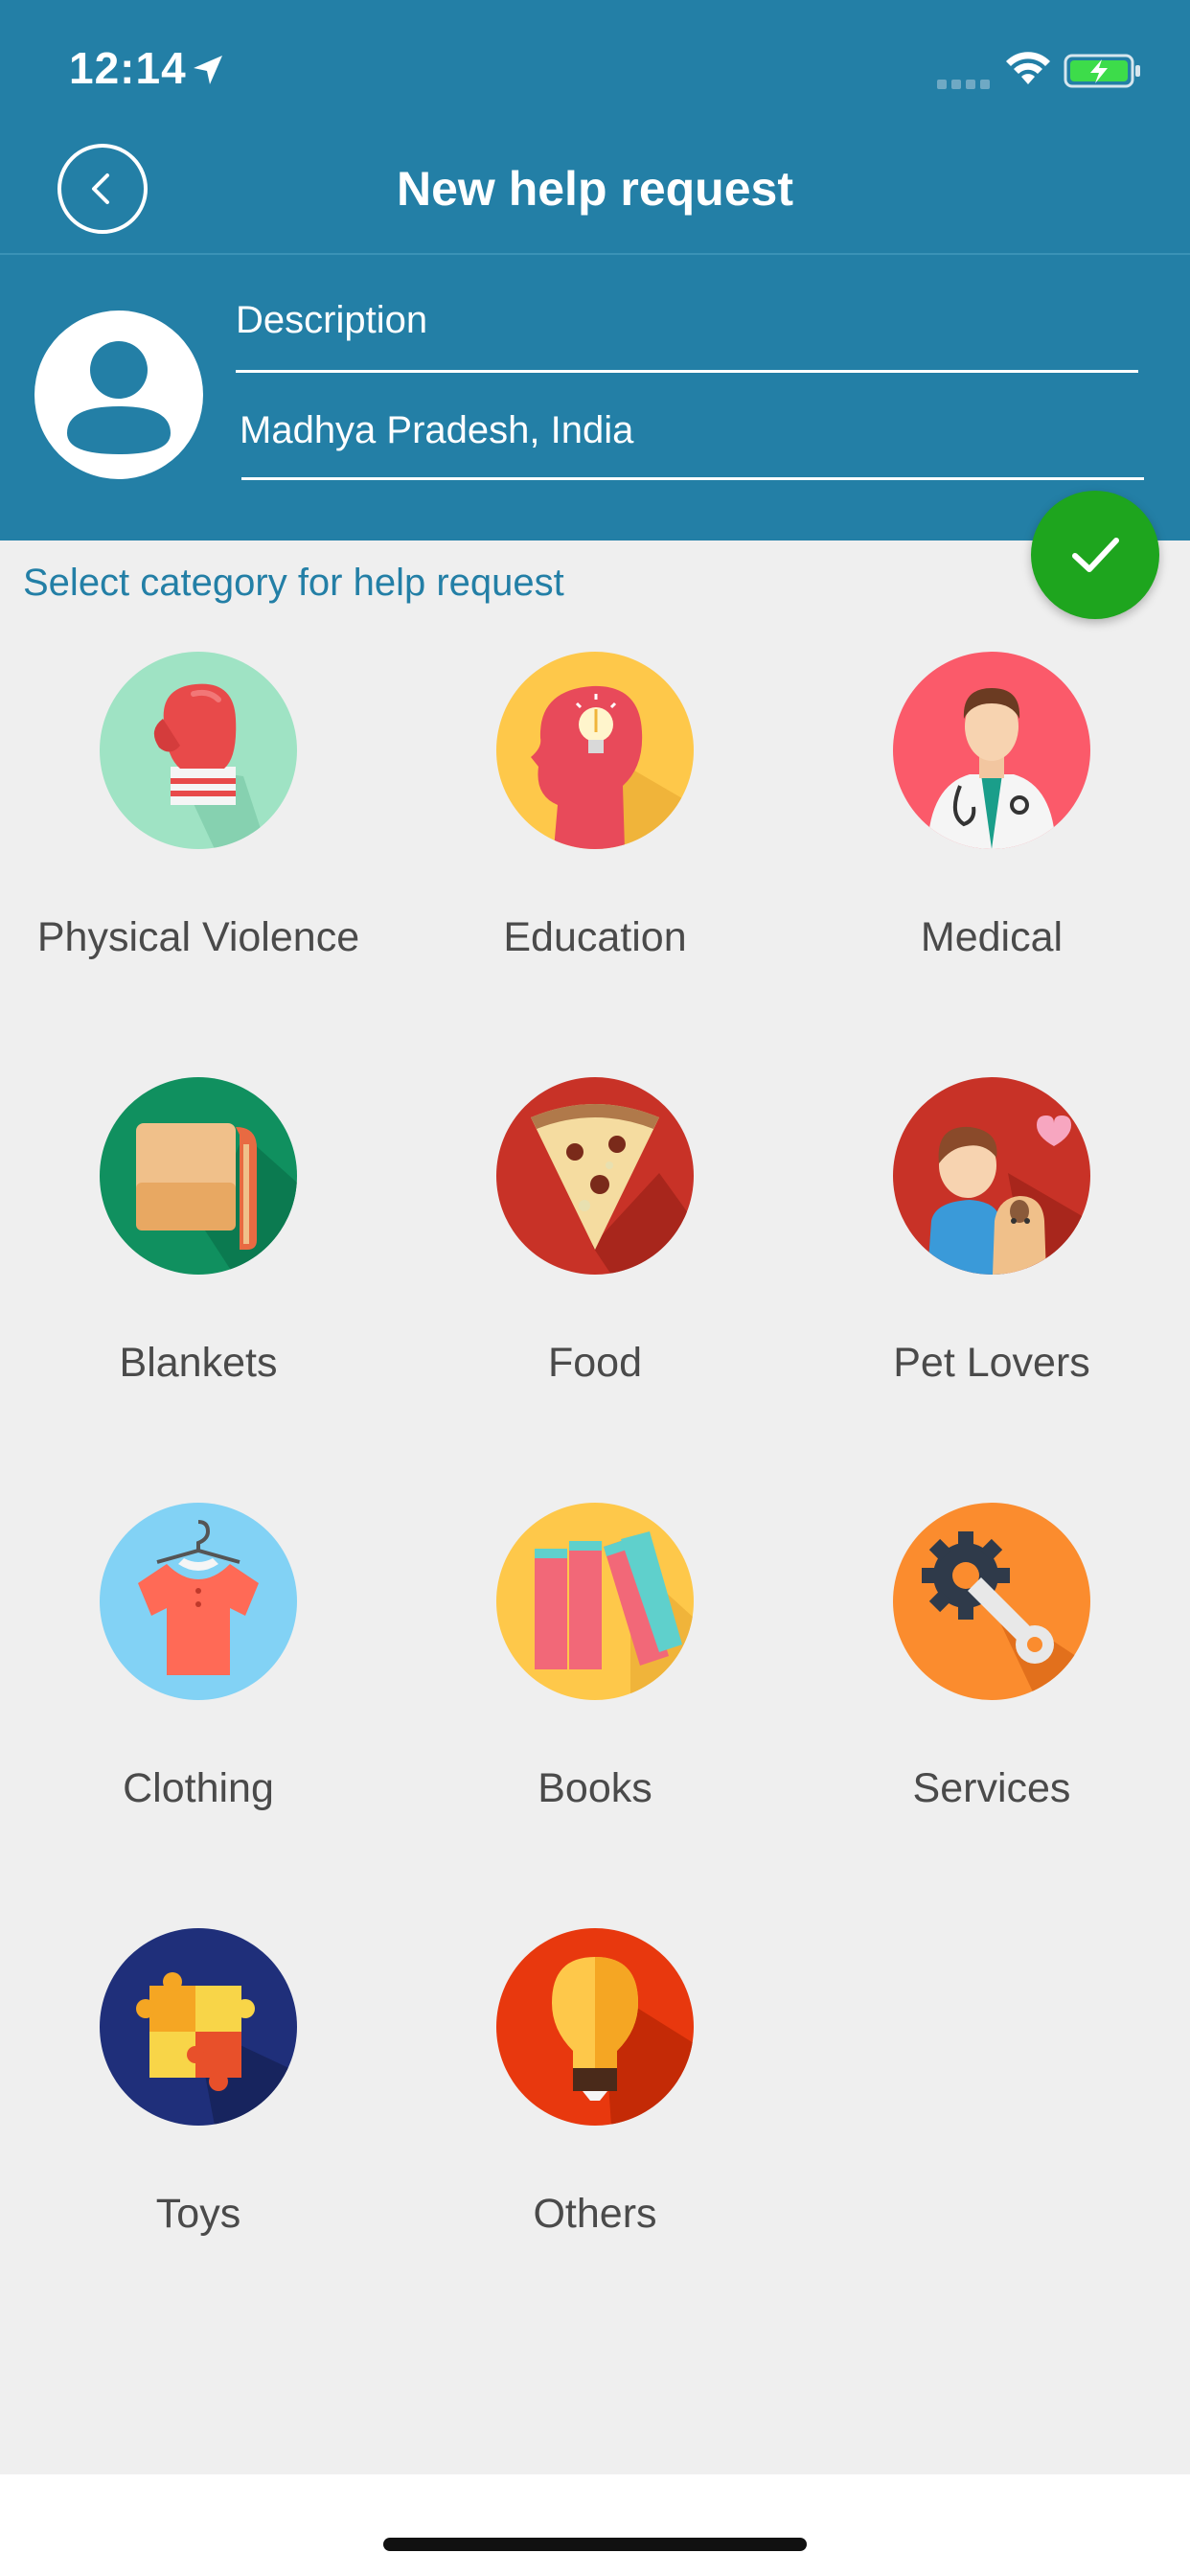  I want to click on person-with-dog-icon, so click(991, 1176).